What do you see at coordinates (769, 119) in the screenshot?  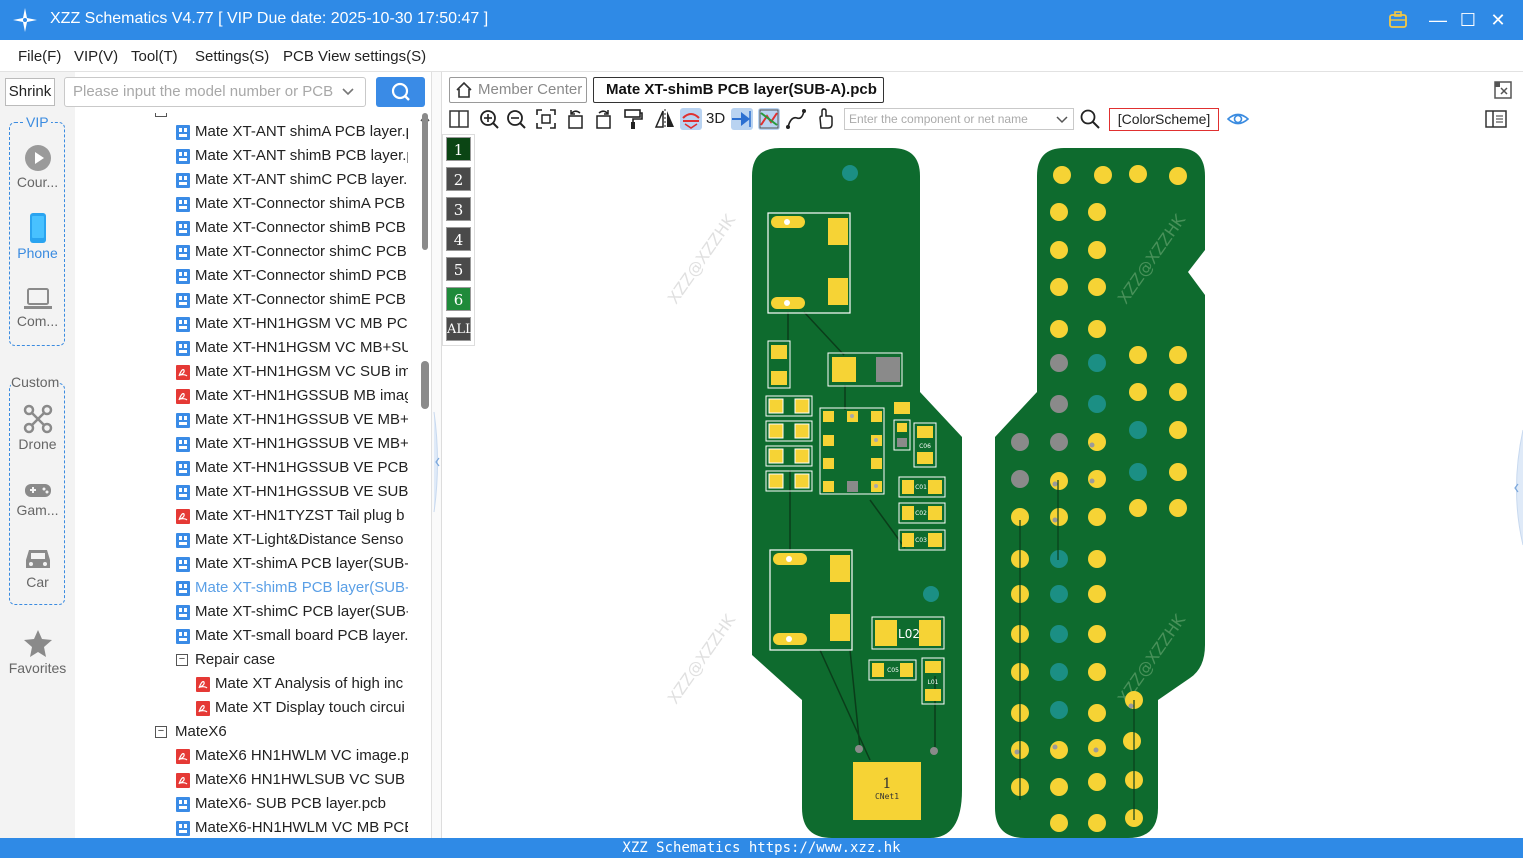 I see `net-trace-icon` at bounding box center [769, 119].